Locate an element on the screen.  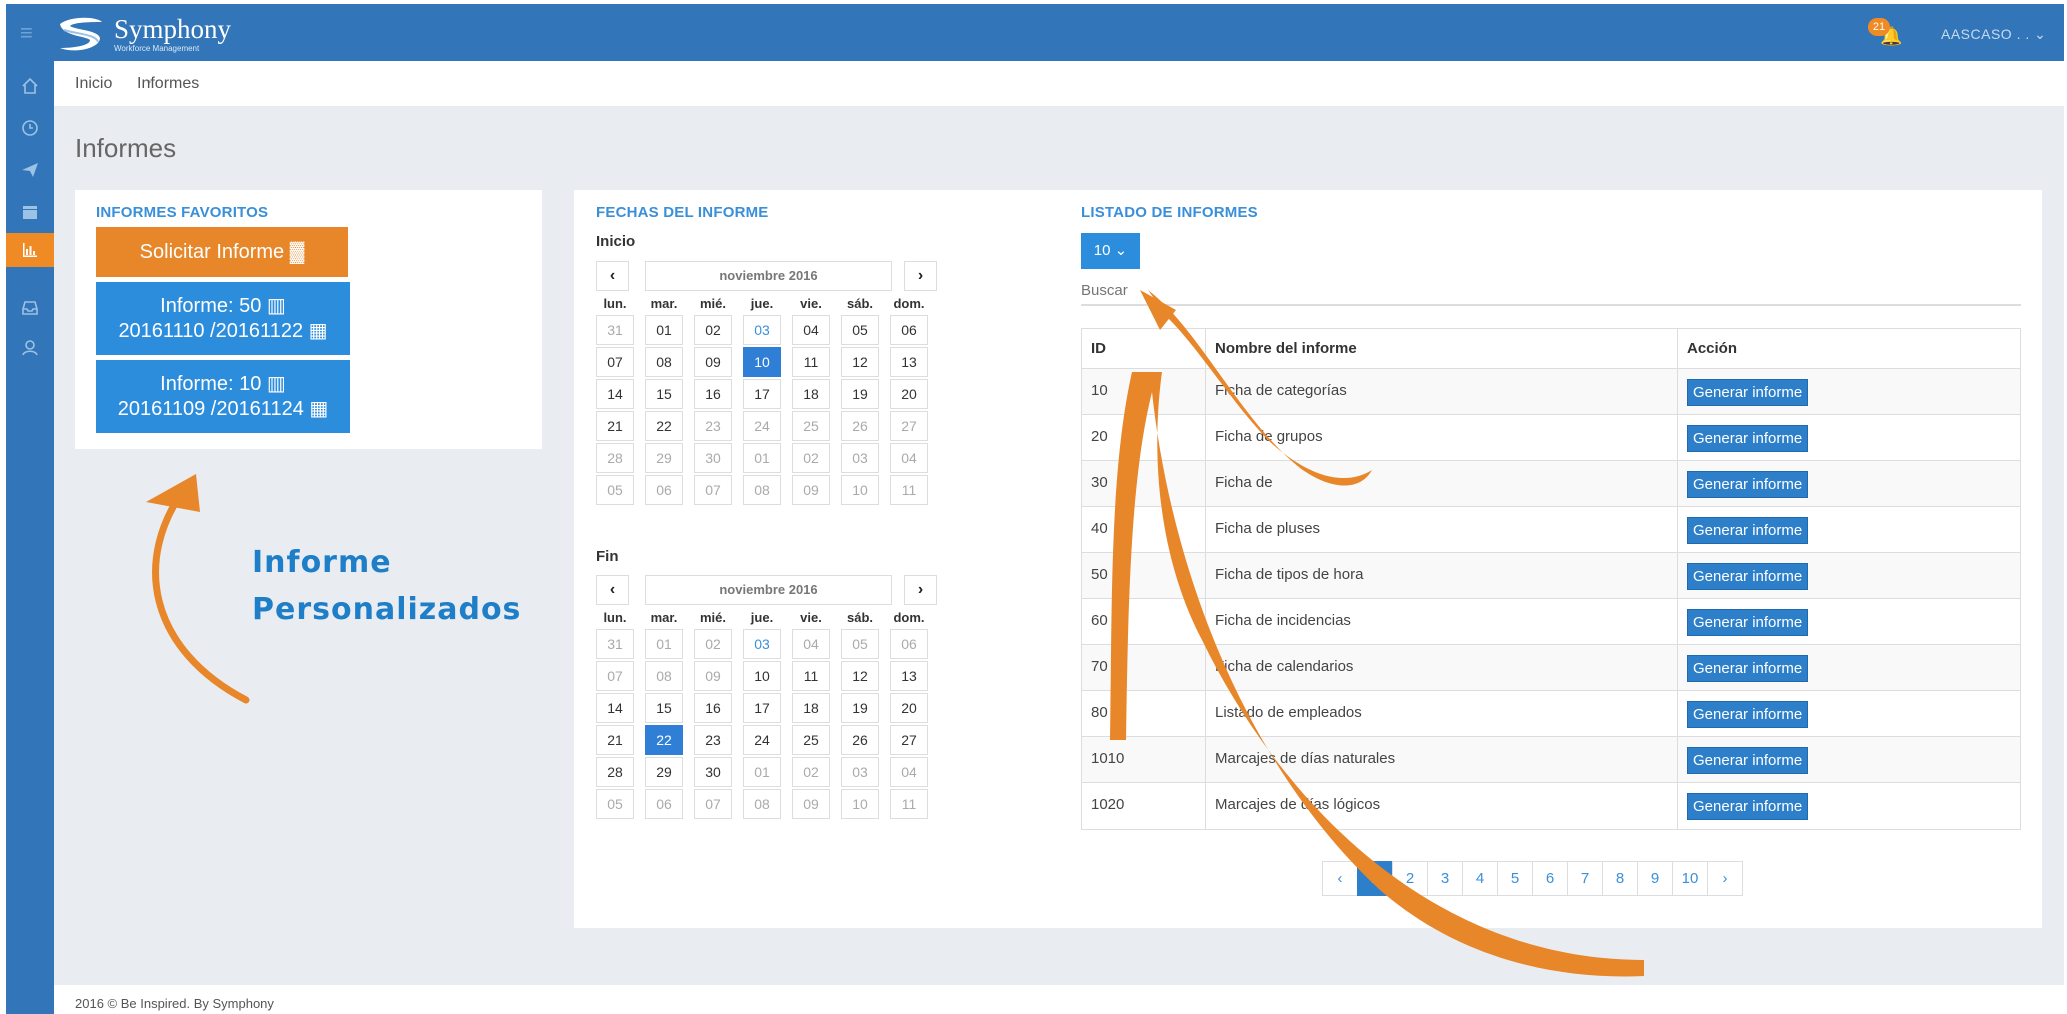
calendar-day: 16 is located at coordinates (713, 394).